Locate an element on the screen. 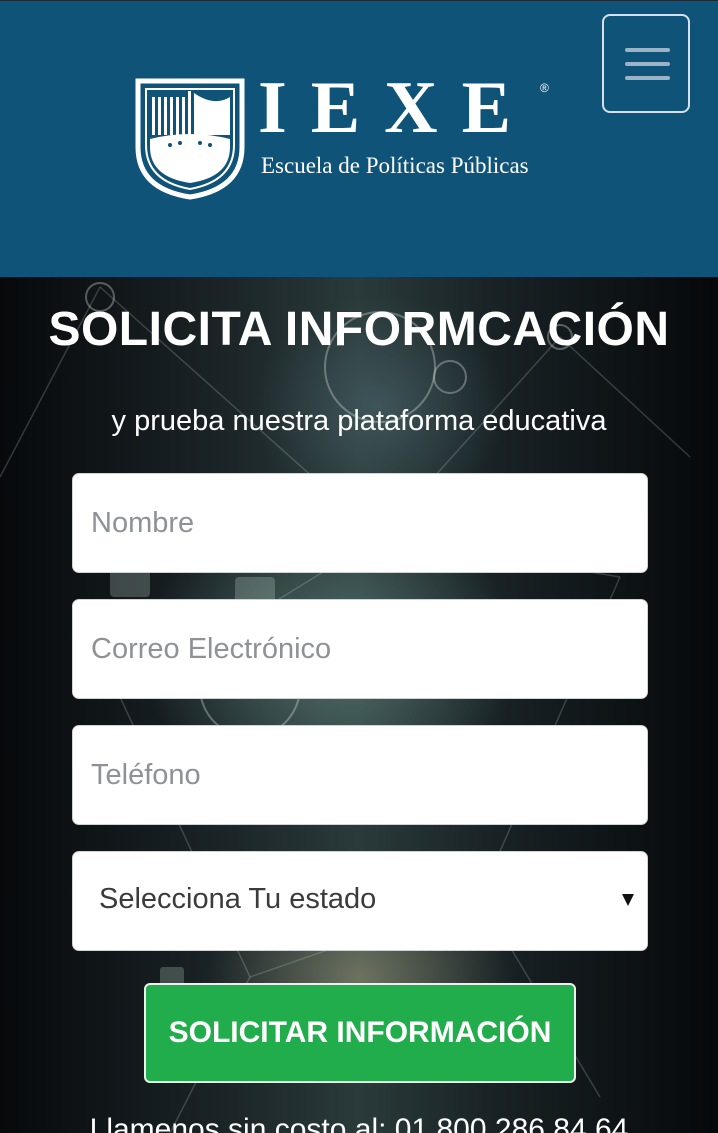 The image size is (718, 1133). dropdown-arrow-icon is located at coordinates (628, 900).